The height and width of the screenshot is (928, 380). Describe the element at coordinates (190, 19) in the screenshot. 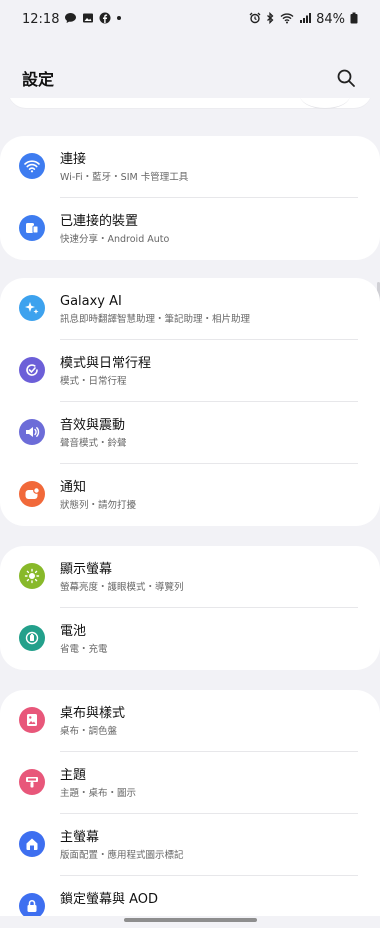

I see `status-bar: 12:18 84%` at that location.